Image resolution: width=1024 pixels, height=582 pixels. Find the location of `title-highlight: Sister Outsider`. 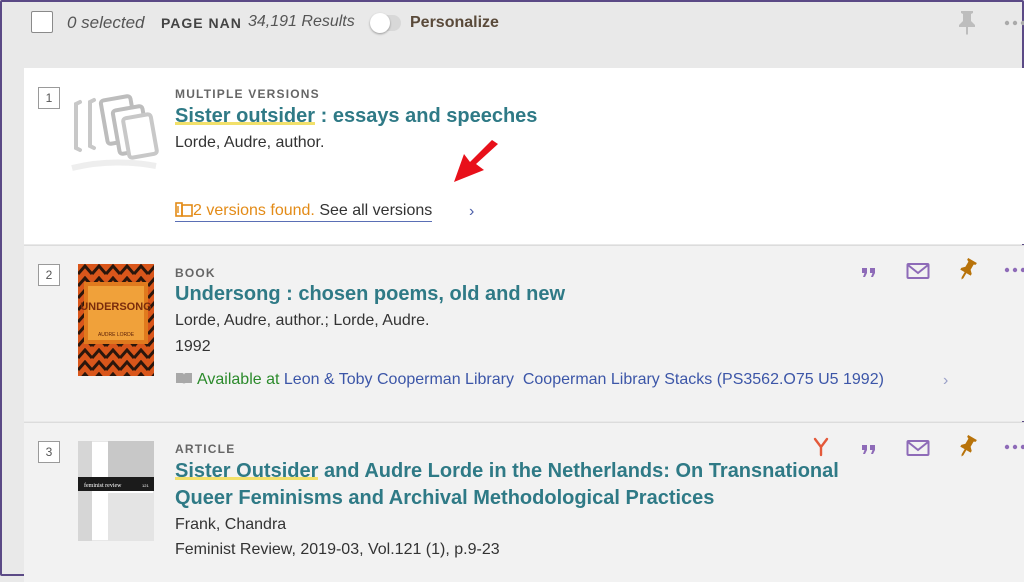

title-highlight: Sister Outsider is located at coordinates (247, 471).